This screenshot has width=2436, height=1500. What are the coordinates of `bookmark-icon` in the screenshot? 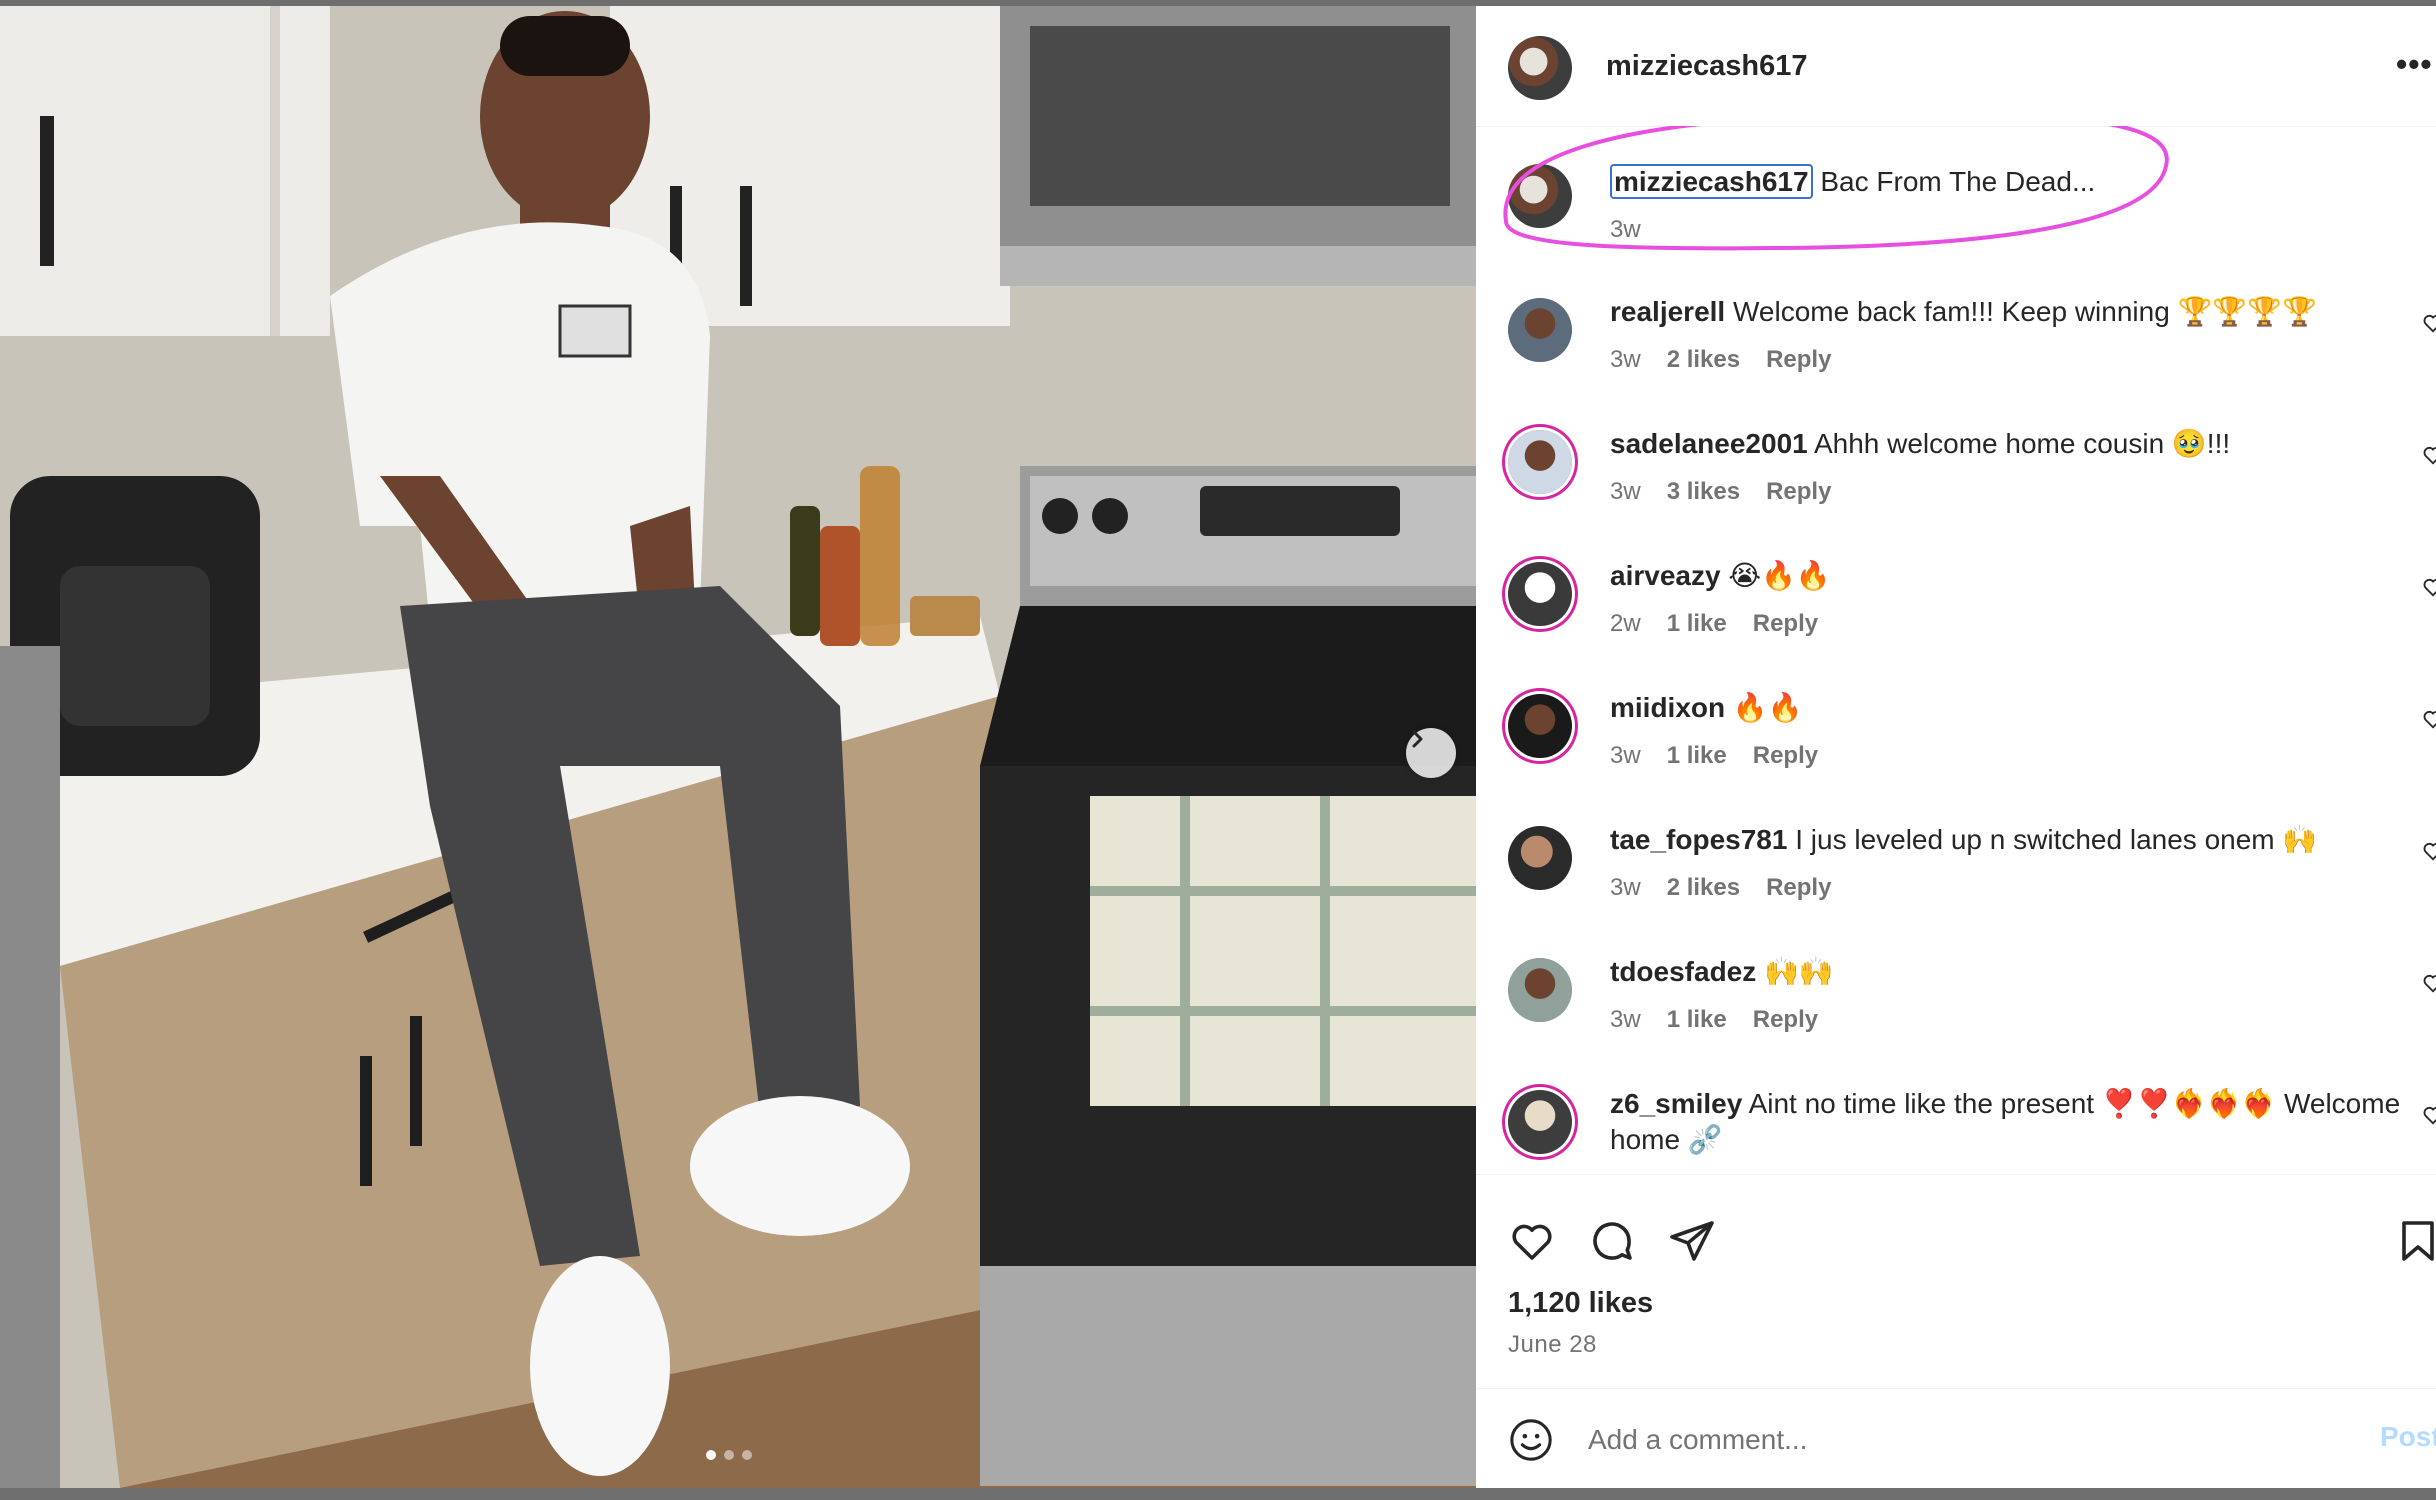 It's located at (2415, 1241).